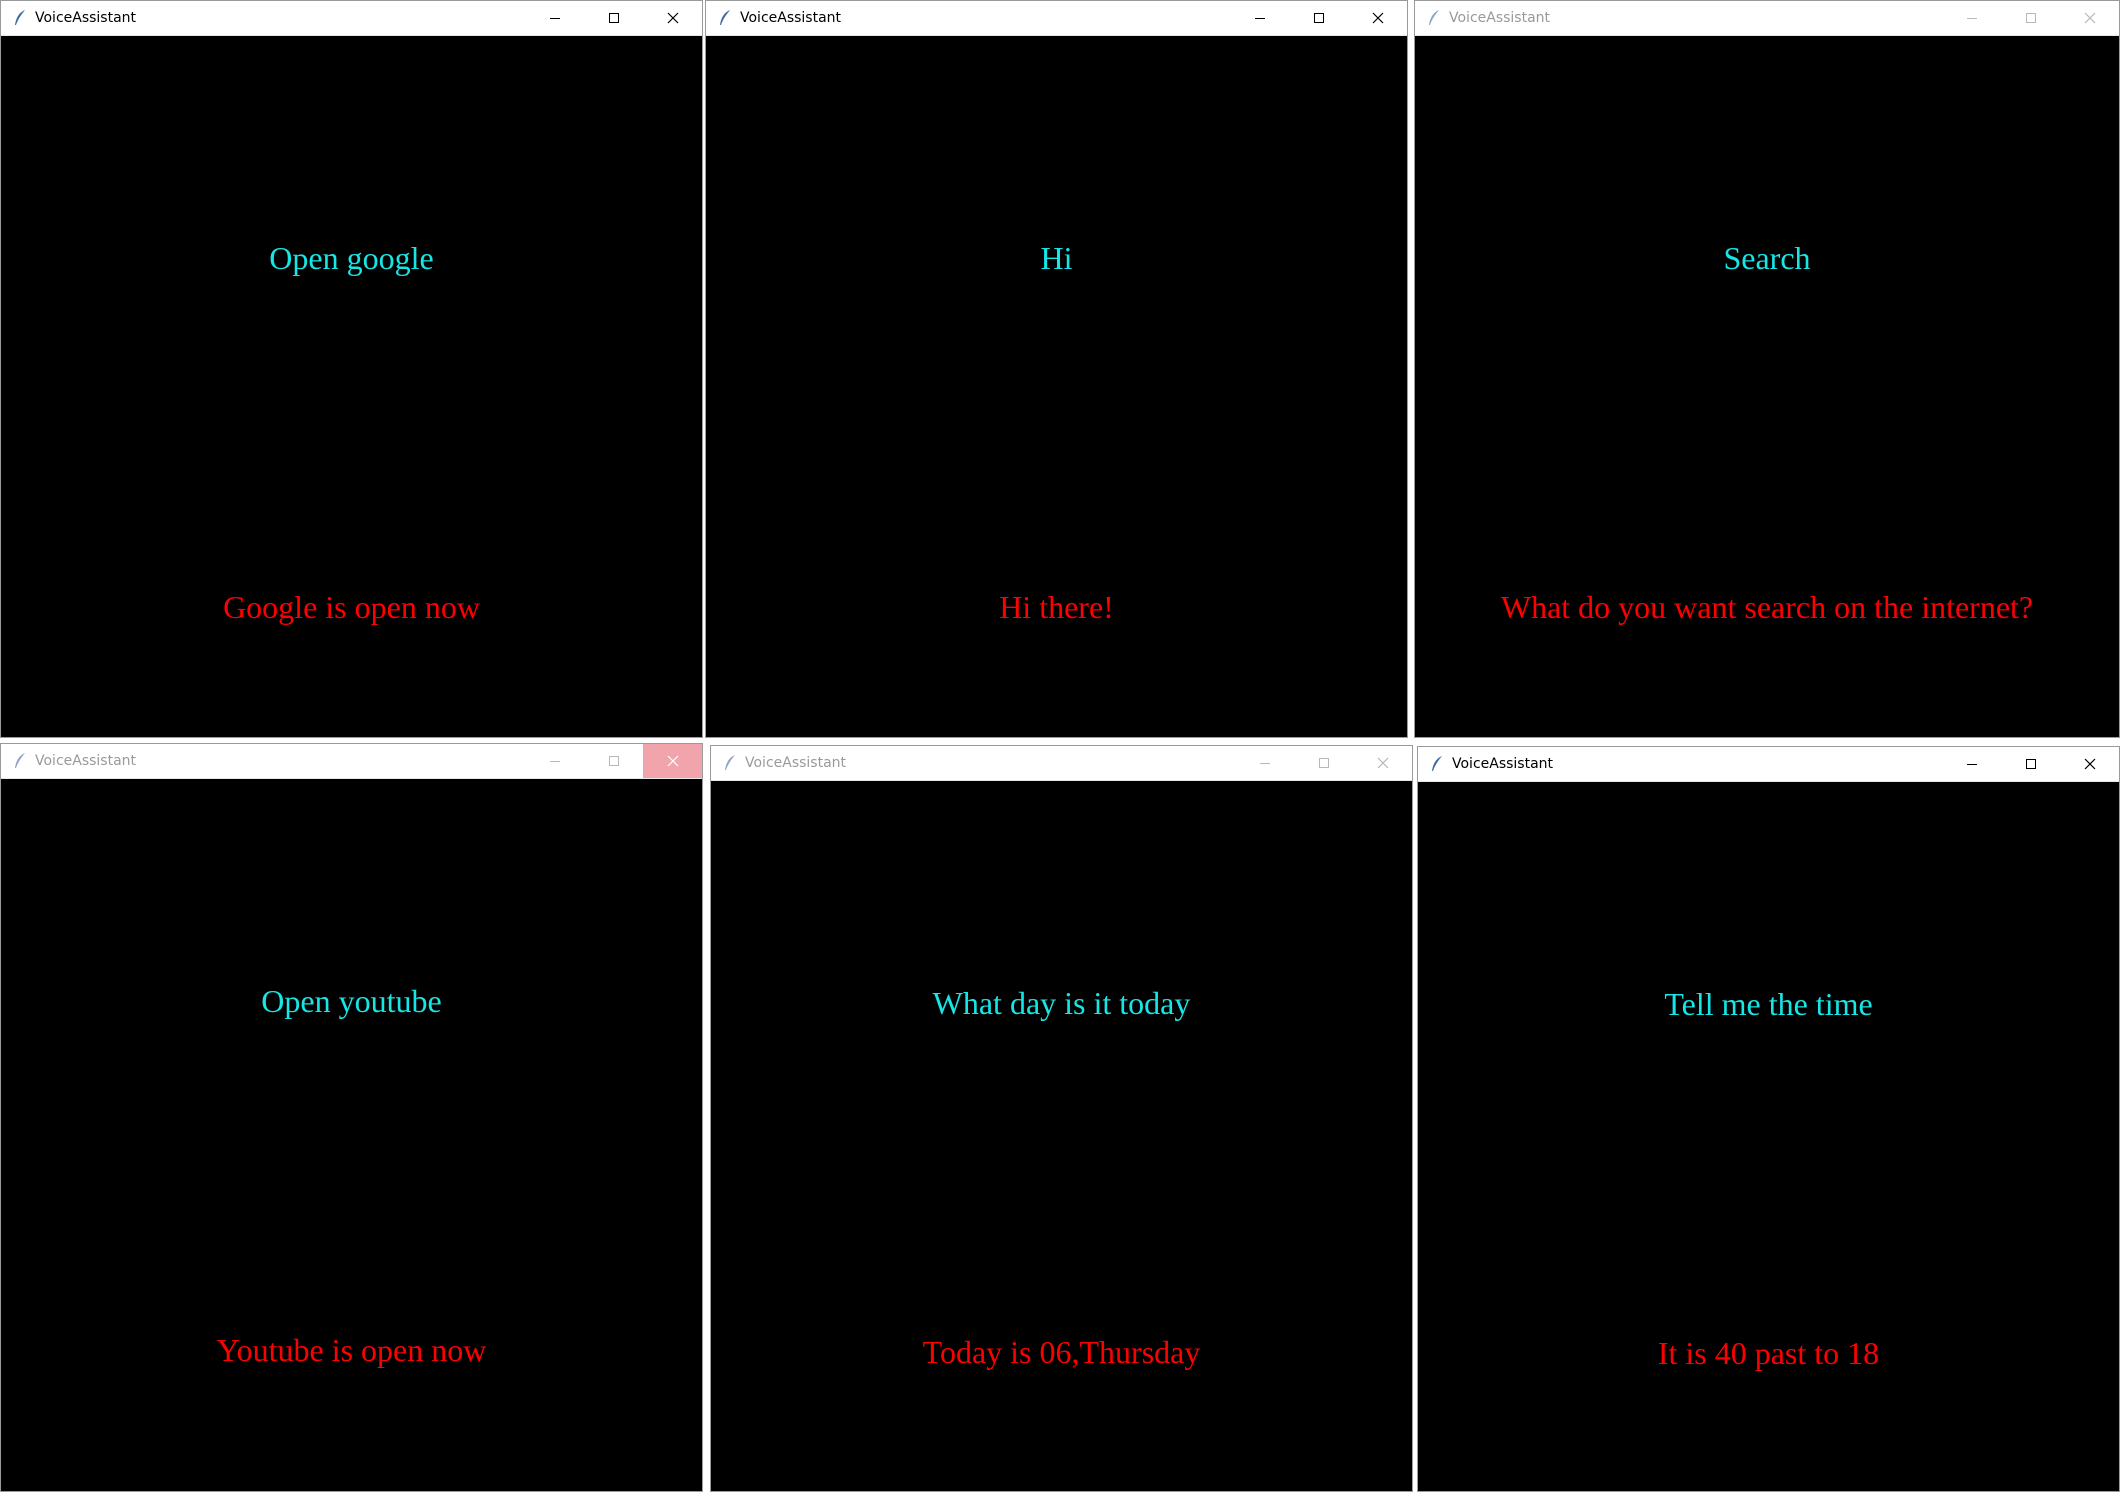 The height and width of the screenshot is (1492, 2120). I want to click on user-command-label: Search, so click(1767, 258).